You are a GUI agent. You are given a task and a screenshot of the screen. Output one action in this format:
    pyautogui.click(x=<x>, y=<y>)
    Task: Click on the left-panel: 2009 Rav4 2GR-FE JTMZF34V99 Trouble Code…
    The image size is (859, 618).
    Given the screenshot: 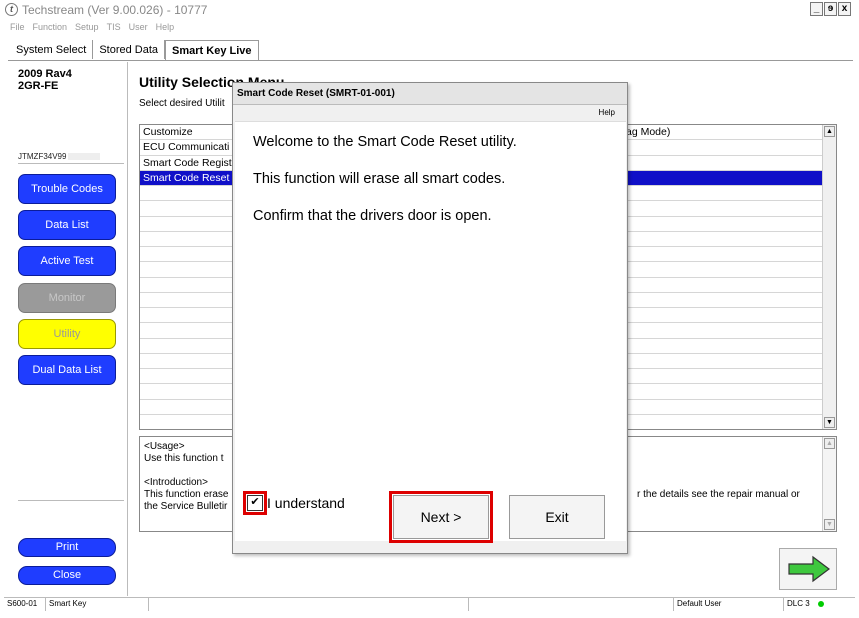 What is the action you would take?
    pyautogui.click(x=68, y=329)
    